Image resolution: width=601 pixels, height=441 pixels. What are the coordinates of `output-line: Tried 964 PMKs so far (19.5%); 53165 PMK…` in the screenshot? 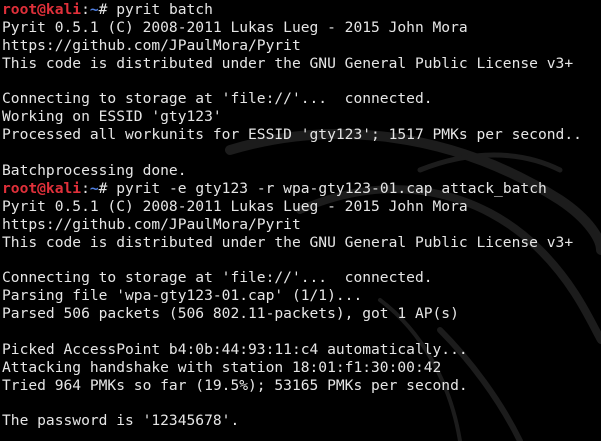 It's located at (235, 385).